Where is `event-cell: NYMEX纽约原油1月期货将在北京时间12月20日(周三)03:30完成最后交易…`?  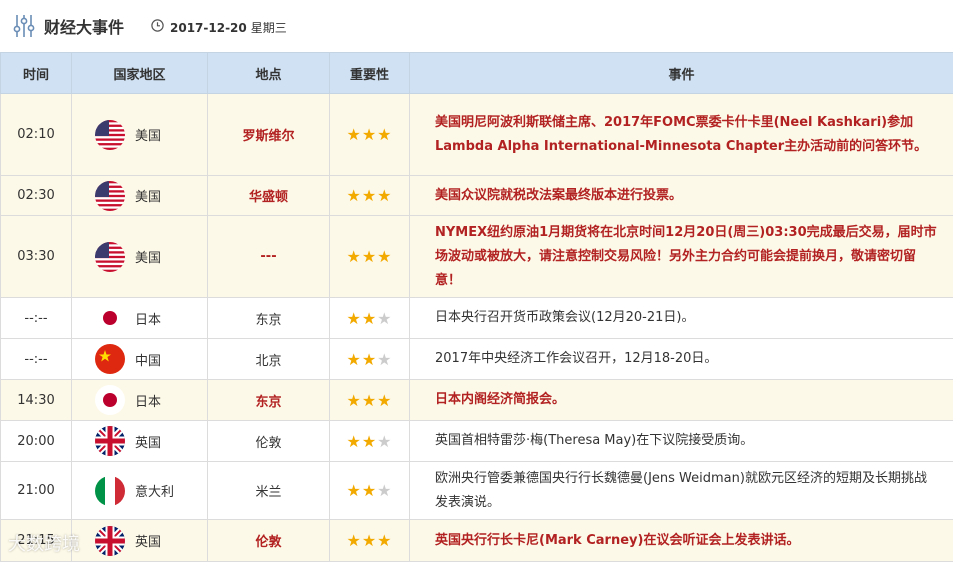 event-cell: NYMEX纽约原油1月期货将在北京时间12月20日(周三)03:30完成最后交易… is located at coordinates (681, 257).